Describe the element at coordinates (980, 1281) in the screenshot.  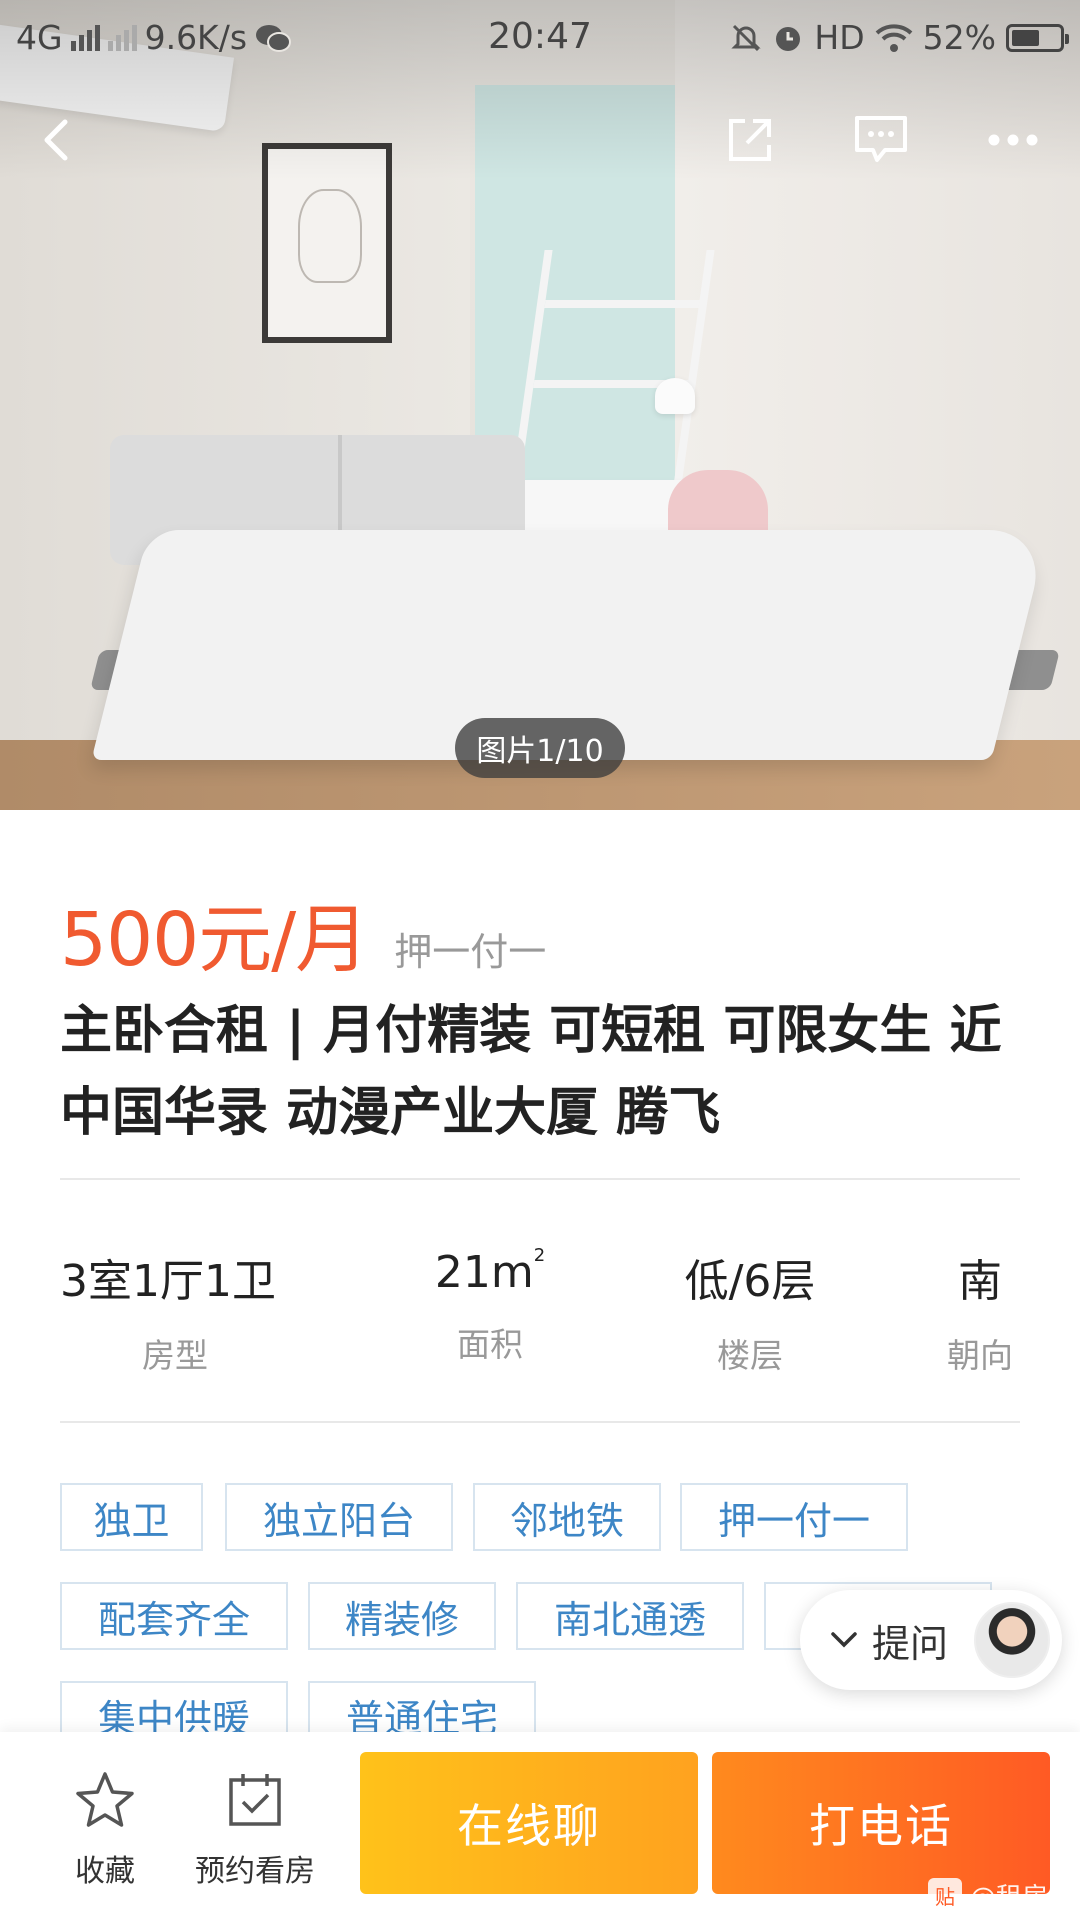
I see `fact-value: 南` at that location.